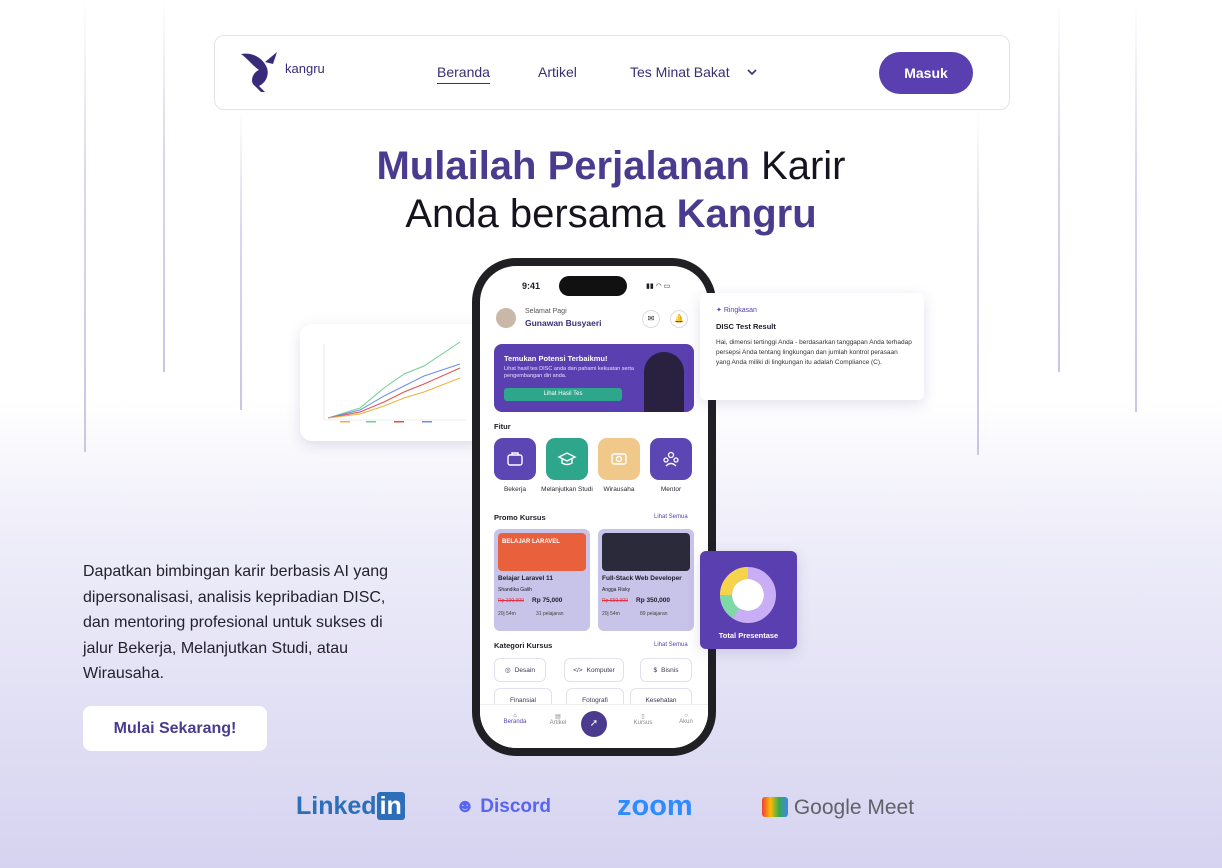  Describe the element at coordinates (547, 600) in the screenshot. I see `course-price: Rp 75,000` at that location.